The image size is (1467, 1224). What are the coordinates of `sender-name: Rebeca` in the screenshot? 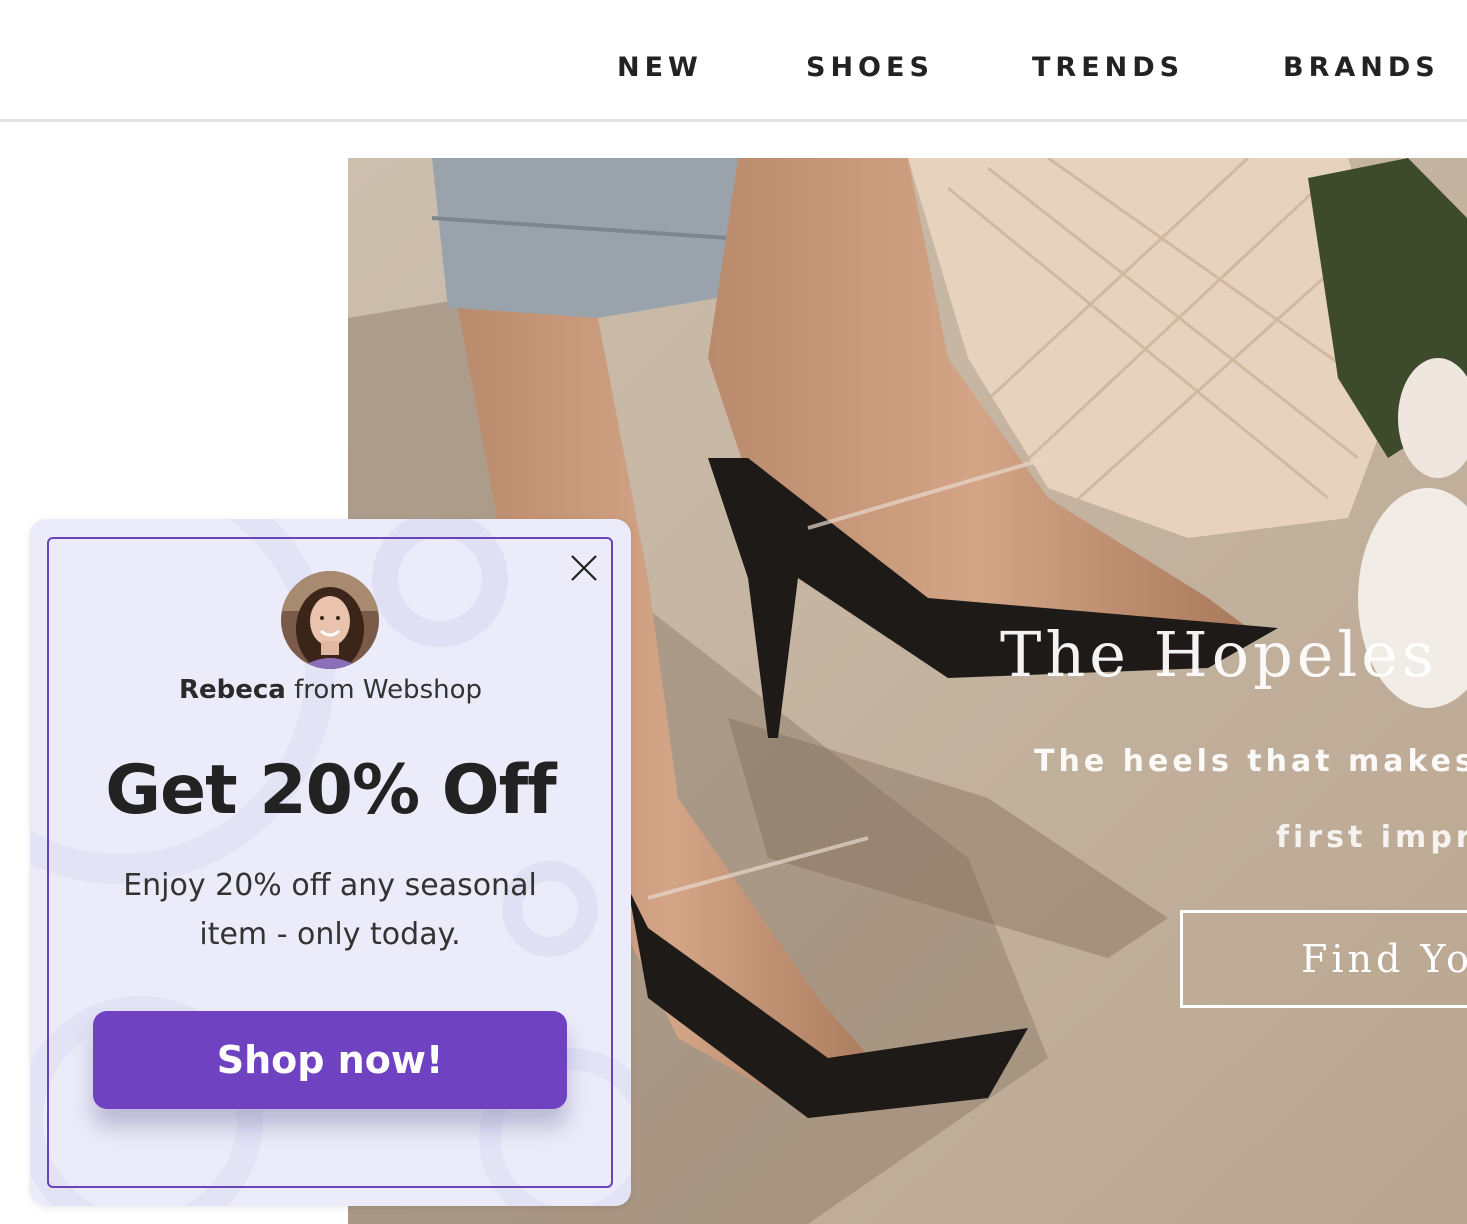 It's located at (232, 690).